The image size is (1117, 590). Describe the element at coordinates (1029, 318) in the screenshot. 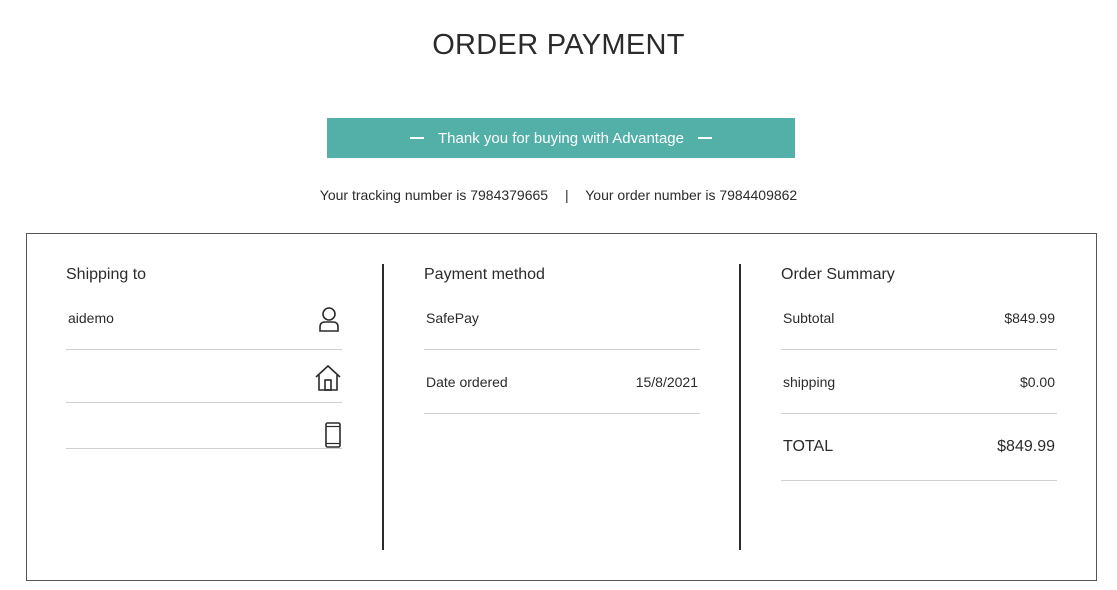

I see `subtotal-value: $849.99` at that location.